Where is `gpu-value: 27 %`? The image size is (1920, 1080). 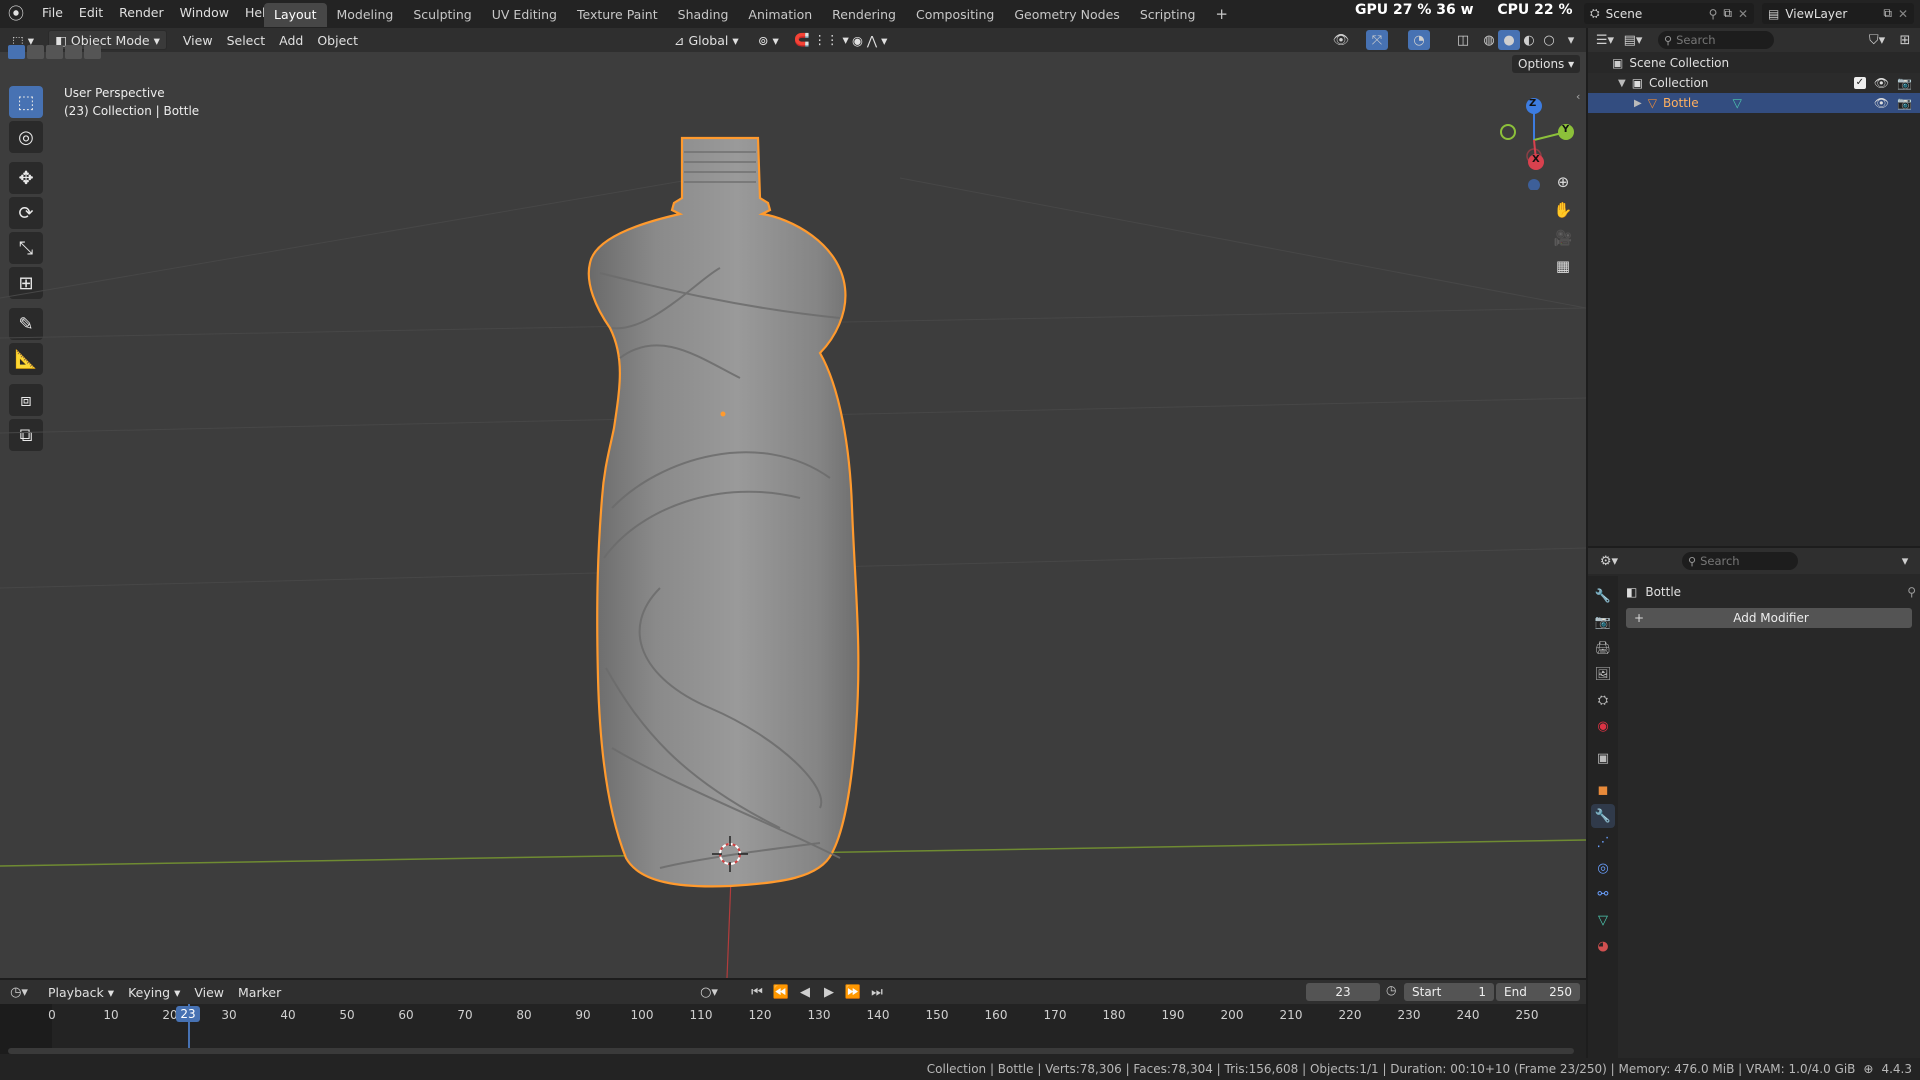 gpu-value: 27 % is located at coordinates (1412, 10).